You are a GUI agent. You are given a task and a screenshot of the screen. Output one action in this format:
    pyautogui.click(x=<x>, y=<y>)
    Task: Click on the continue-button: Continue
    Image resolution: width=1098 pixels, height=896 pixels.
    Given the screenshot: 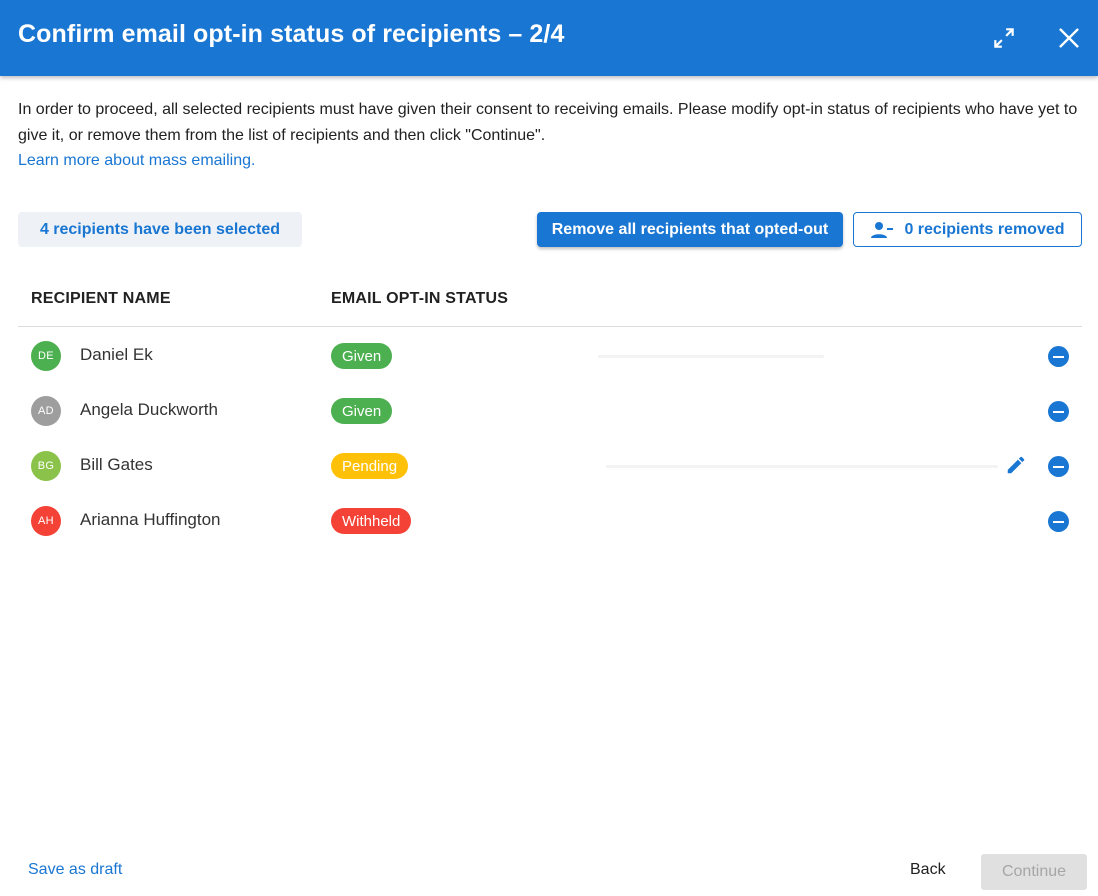 What is the action you would take?
    pyautogui.click(x=1034, y=872)
    